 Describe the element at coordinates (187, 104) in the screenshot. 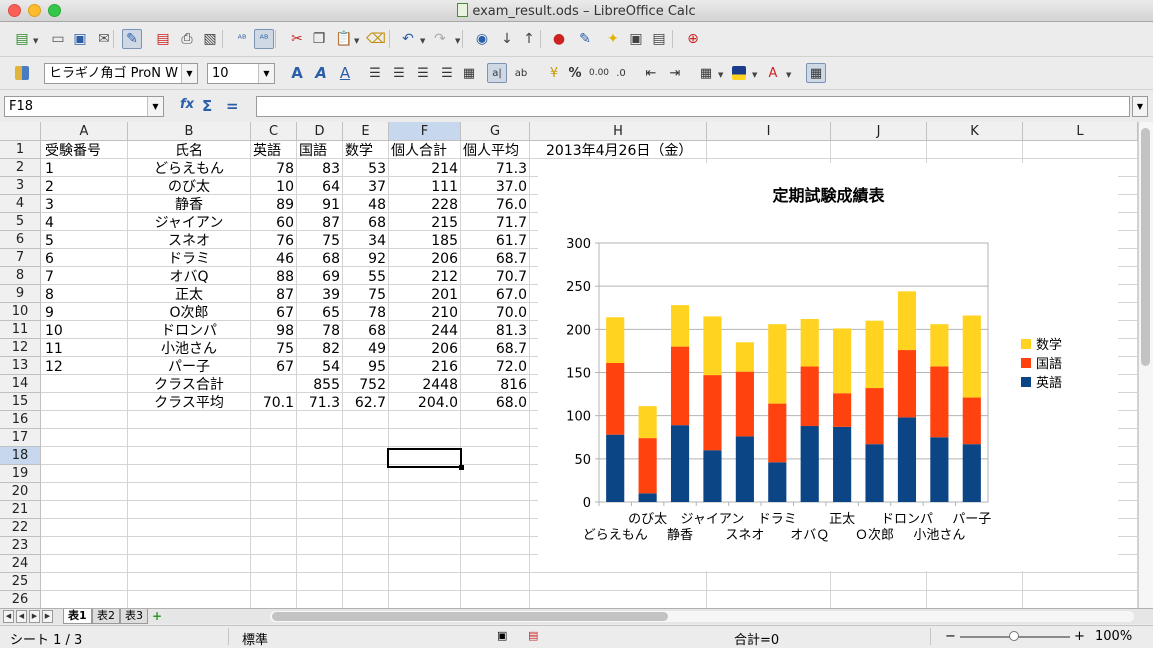

I see `function-wizard-icon: fx` at that location.